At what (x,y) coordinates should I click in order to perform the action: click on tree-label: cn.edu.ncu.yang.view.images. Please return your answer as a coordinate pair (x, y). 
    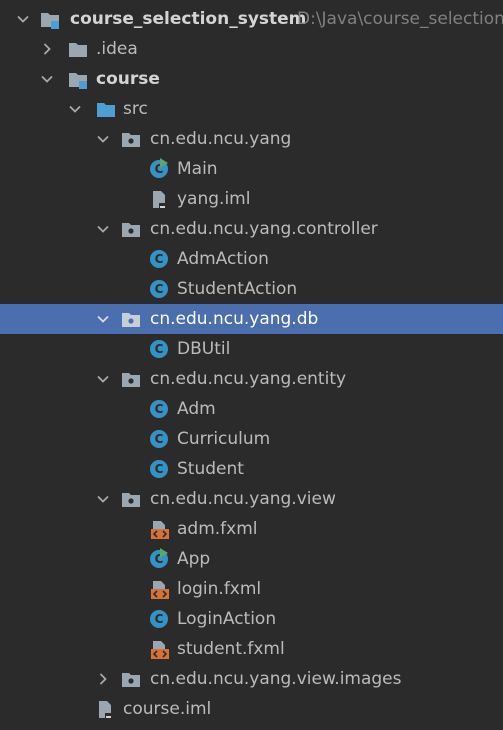
    Looking at the image, I should click on (276, 679).